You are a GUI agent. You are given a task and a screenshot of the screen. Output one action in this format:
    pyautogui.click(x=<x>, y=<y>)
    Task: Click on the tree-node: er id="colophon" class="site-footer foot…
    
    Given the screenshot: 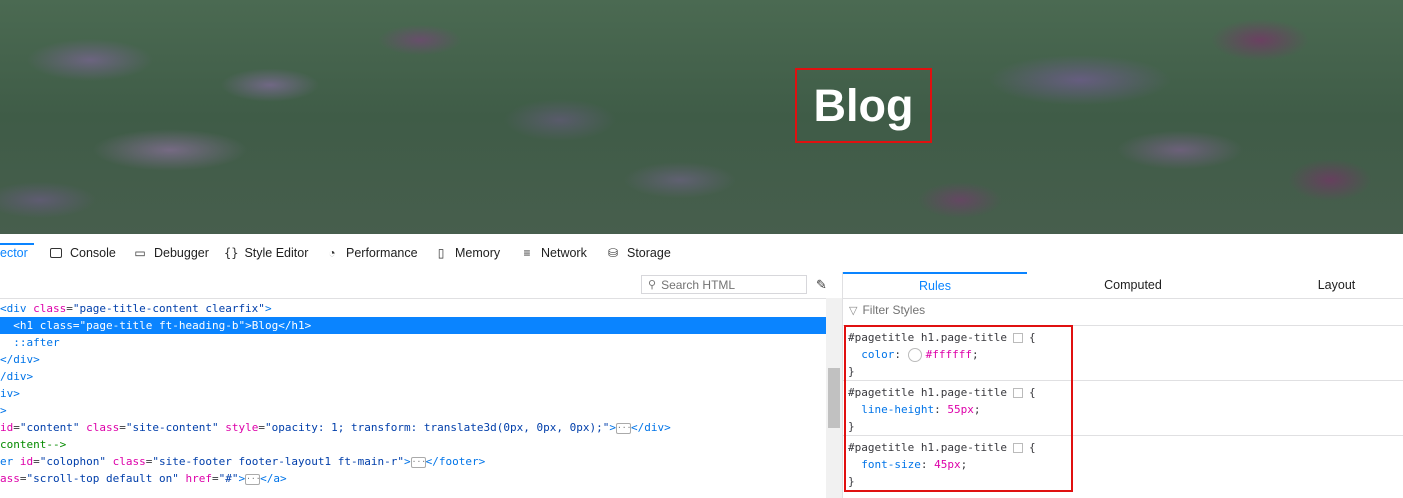 What is the action you would take?
    pyautogui.click(x=413, y=461)
    